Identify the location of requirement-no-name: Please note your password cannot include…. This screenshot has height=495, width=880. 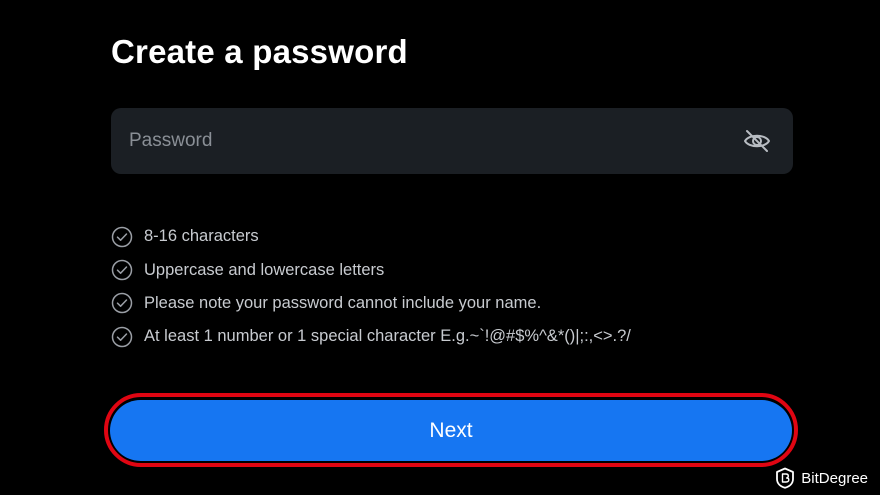
(371, 303).